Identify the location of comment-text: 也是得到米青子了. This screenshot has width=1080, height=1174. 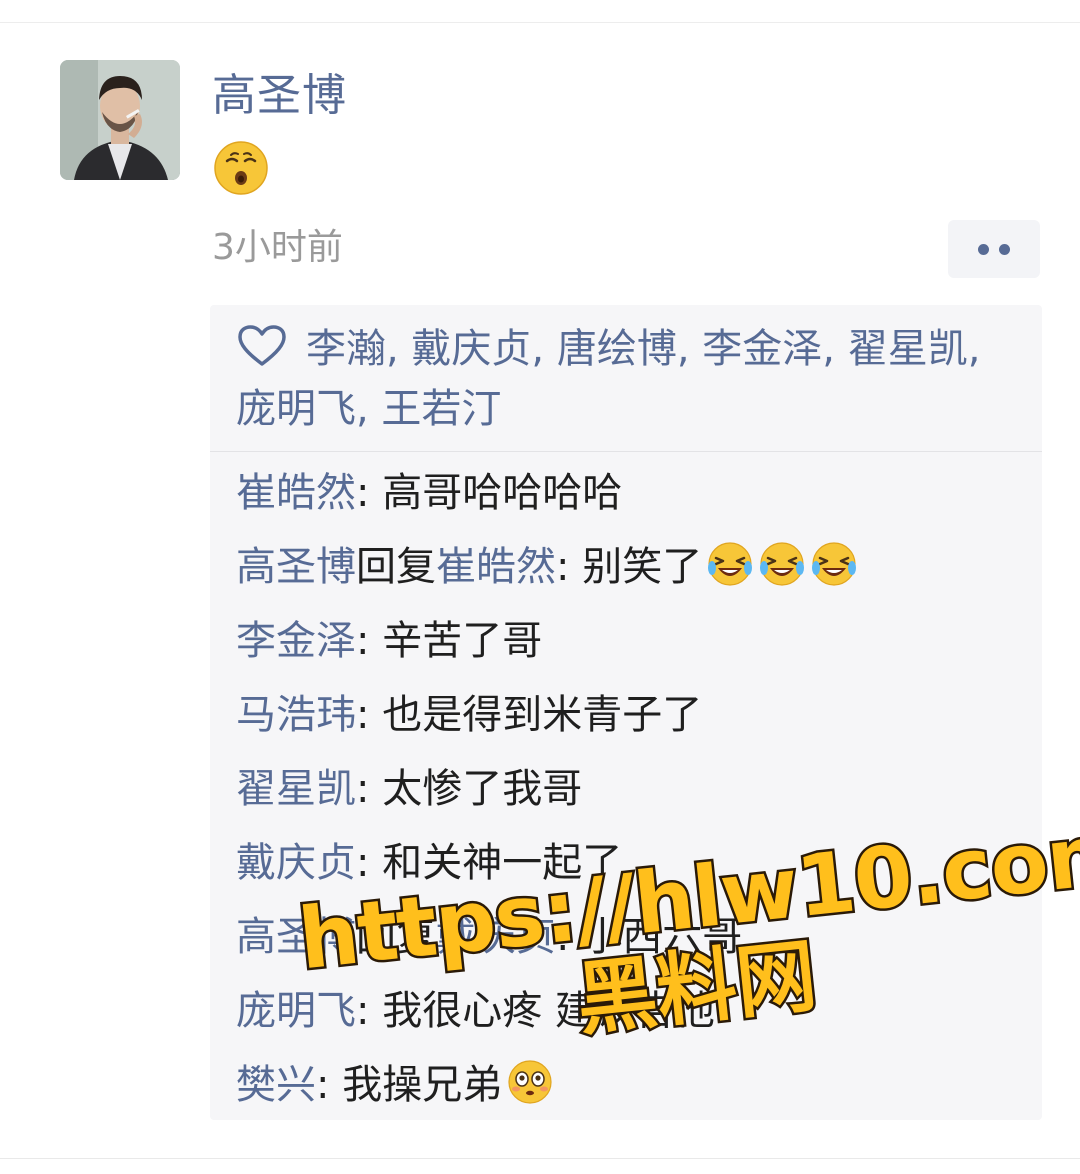
(542, 715).